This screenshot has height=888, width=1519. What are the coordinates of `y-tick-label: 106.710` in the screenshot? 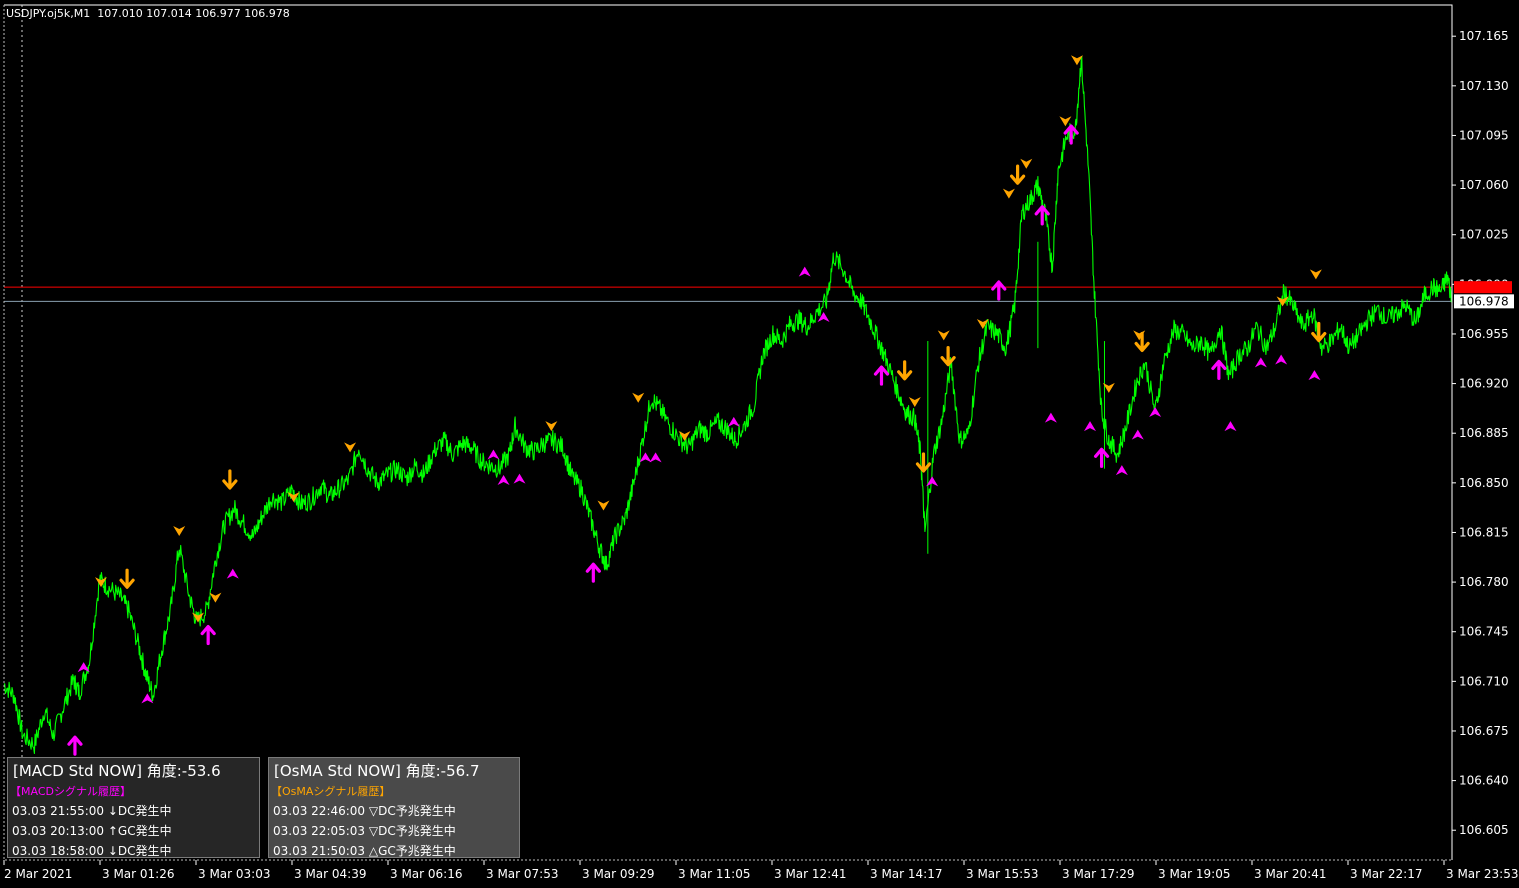 It's located at (1484, 681).